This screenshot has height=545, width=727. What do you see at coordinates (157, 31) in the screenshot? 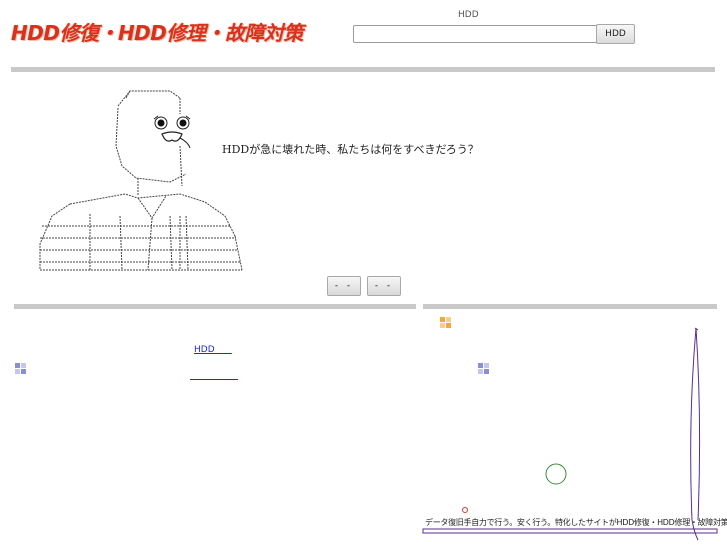
I see `site-logo: HDD修復・HDD修理・故障対策` at bounding box center [157, 31].